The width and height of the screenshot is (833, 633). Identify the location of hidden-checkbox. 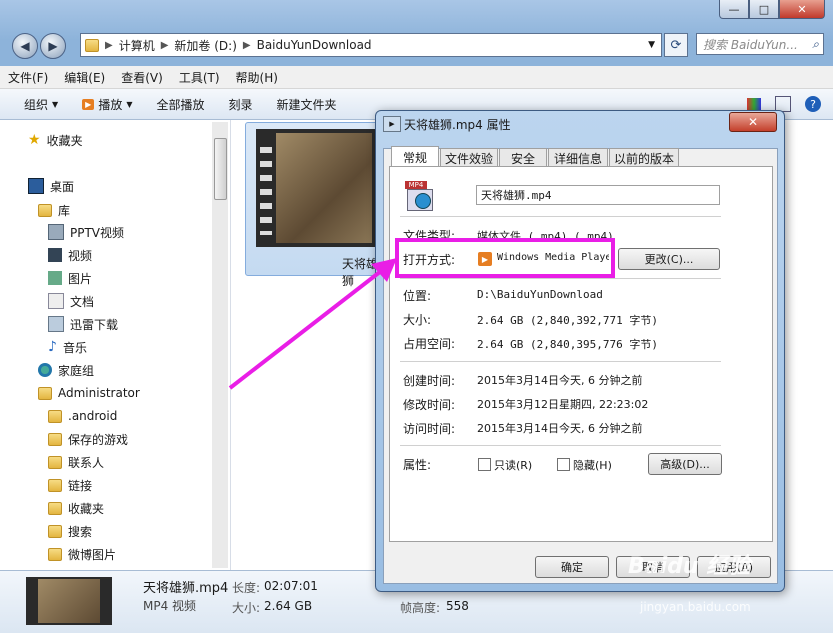
(563, 464).